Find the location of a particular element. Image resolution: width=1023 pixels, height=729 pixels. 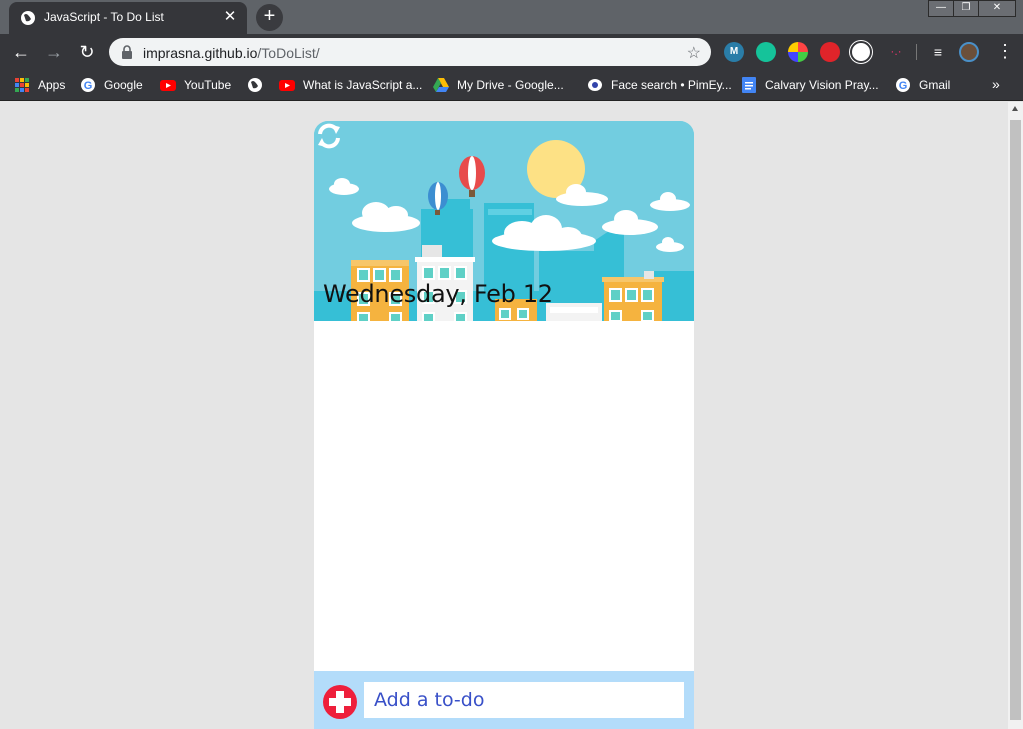

bookmark-label: YouTube is located at coordinates (208, 85).